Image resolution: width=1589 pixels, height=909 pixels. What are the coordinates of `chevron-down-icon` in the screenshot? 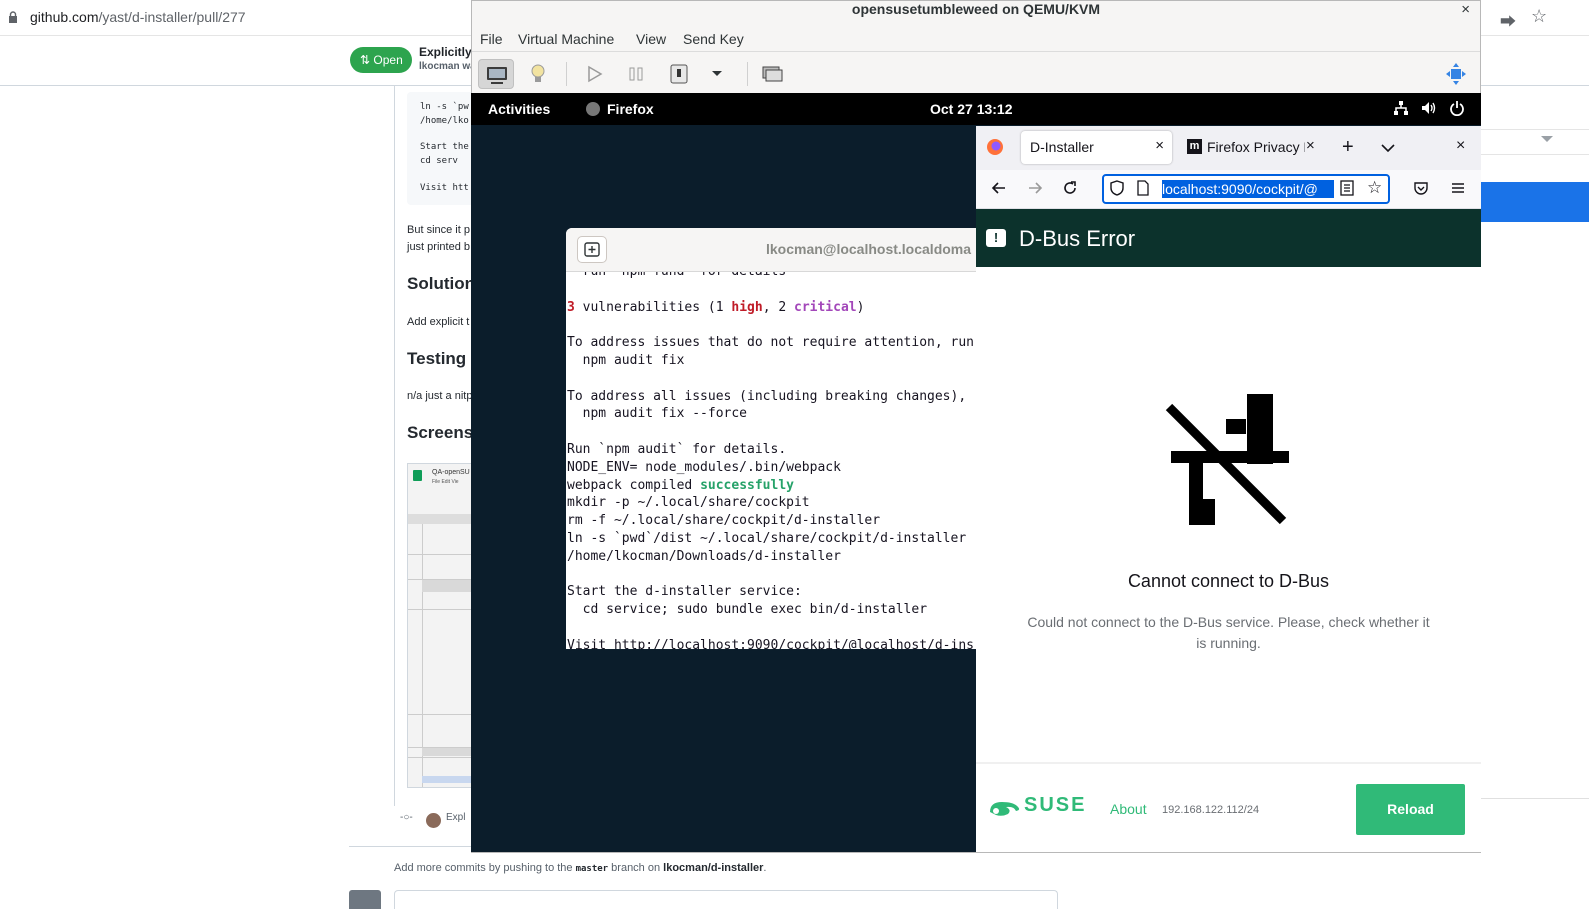 It's located at (1547, 139).